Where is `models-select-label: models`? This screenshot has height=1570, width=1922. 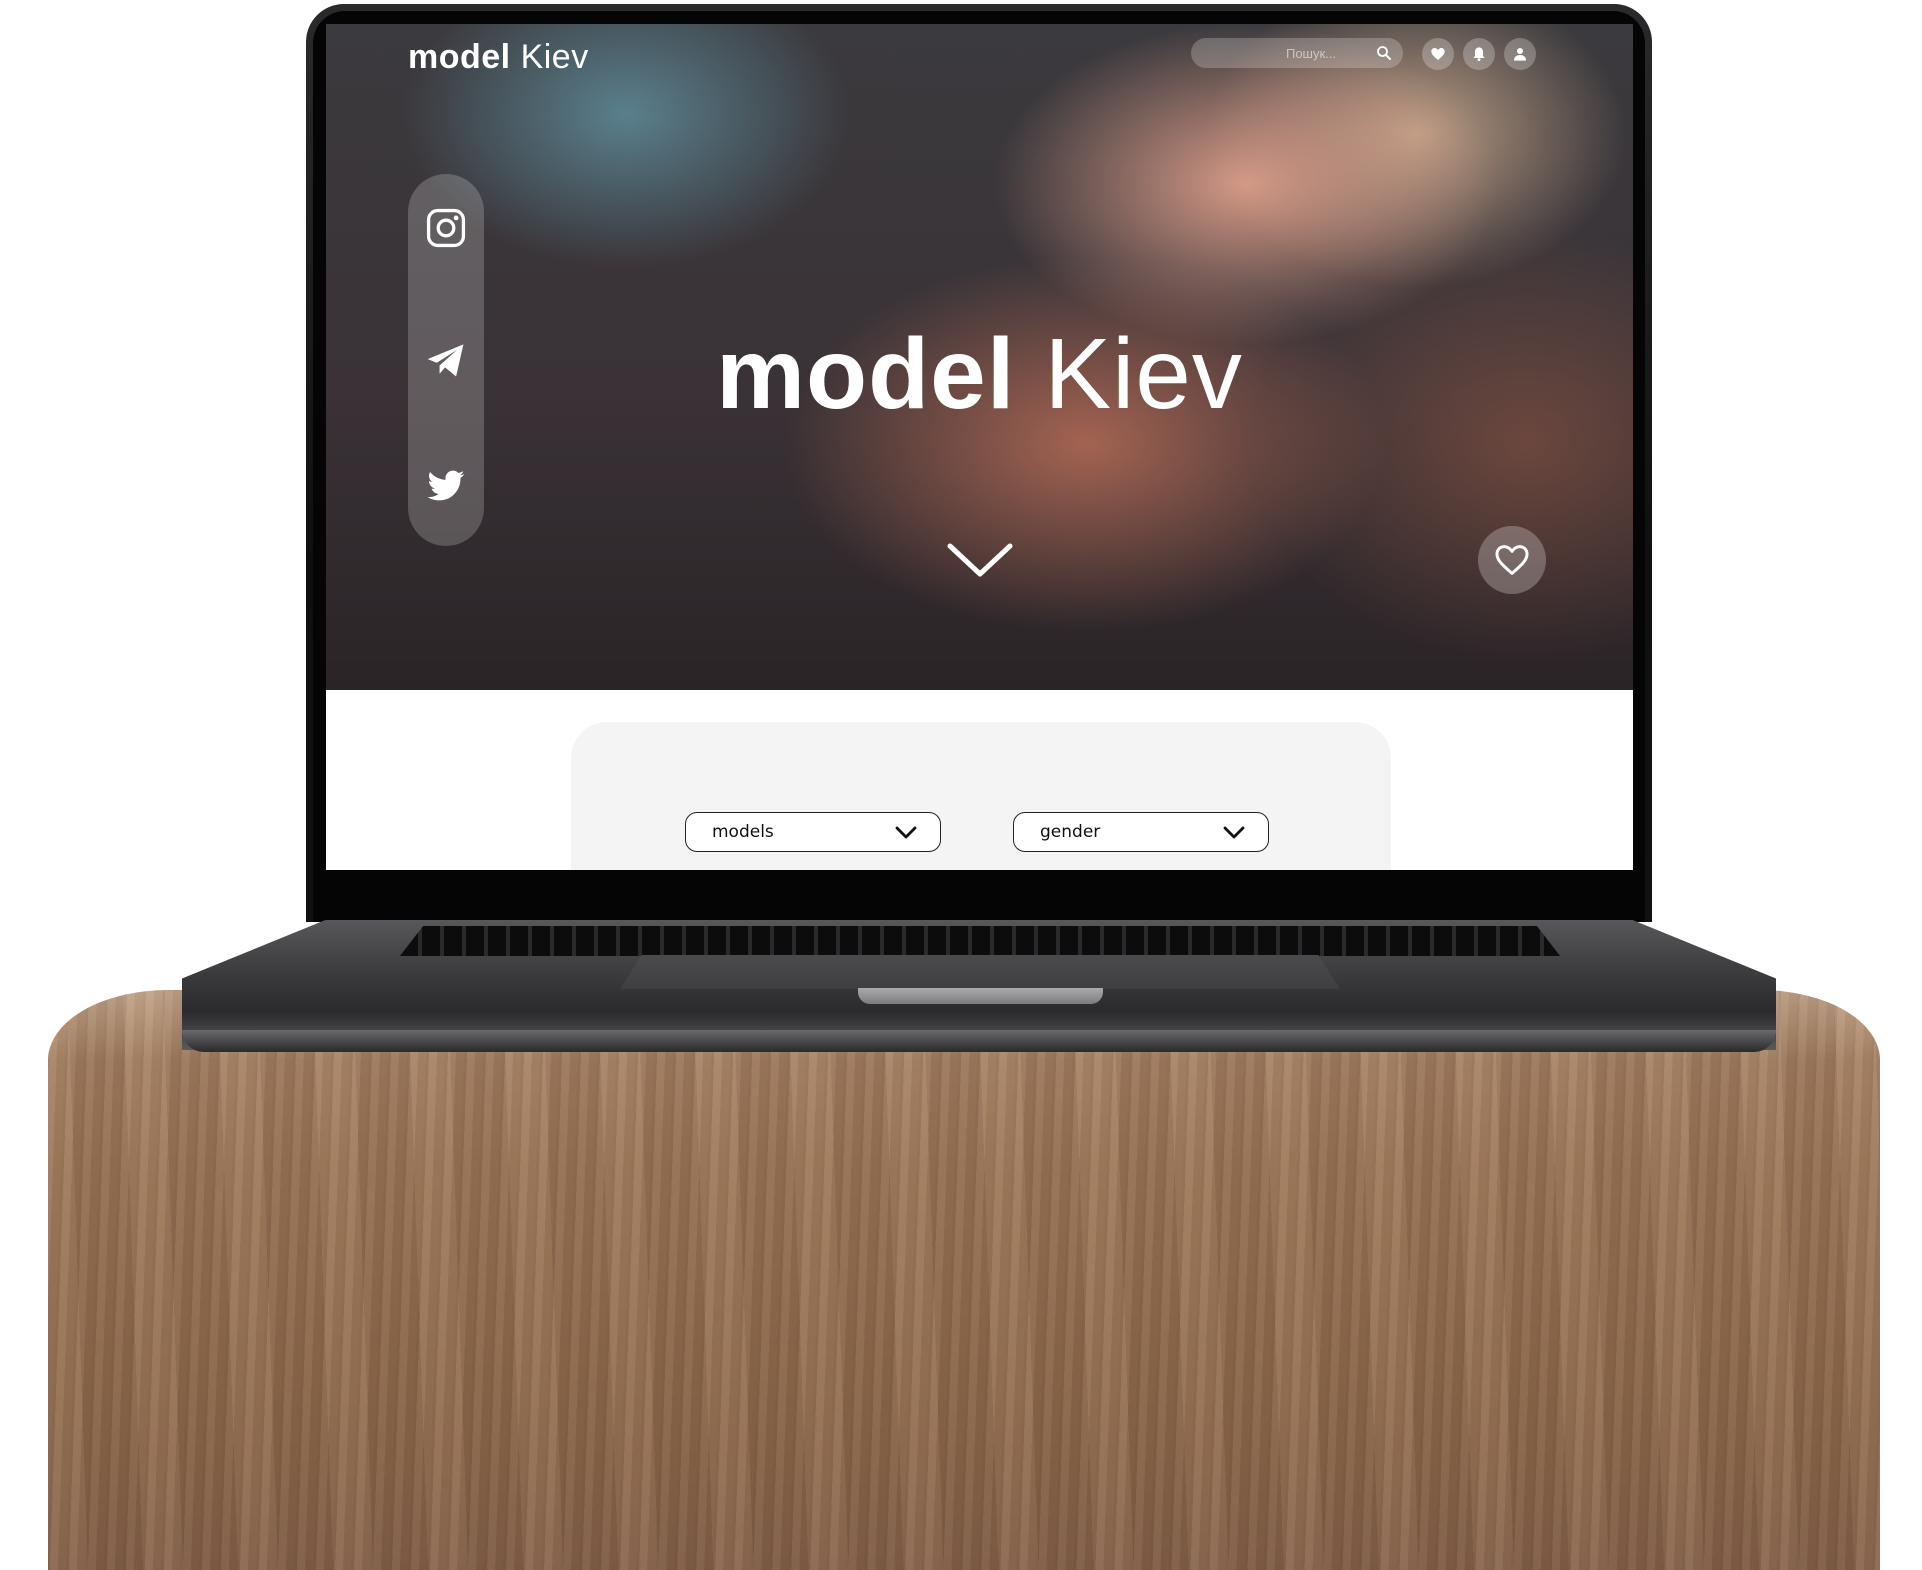
models-select-label: models is located at coordinates (743, 832).